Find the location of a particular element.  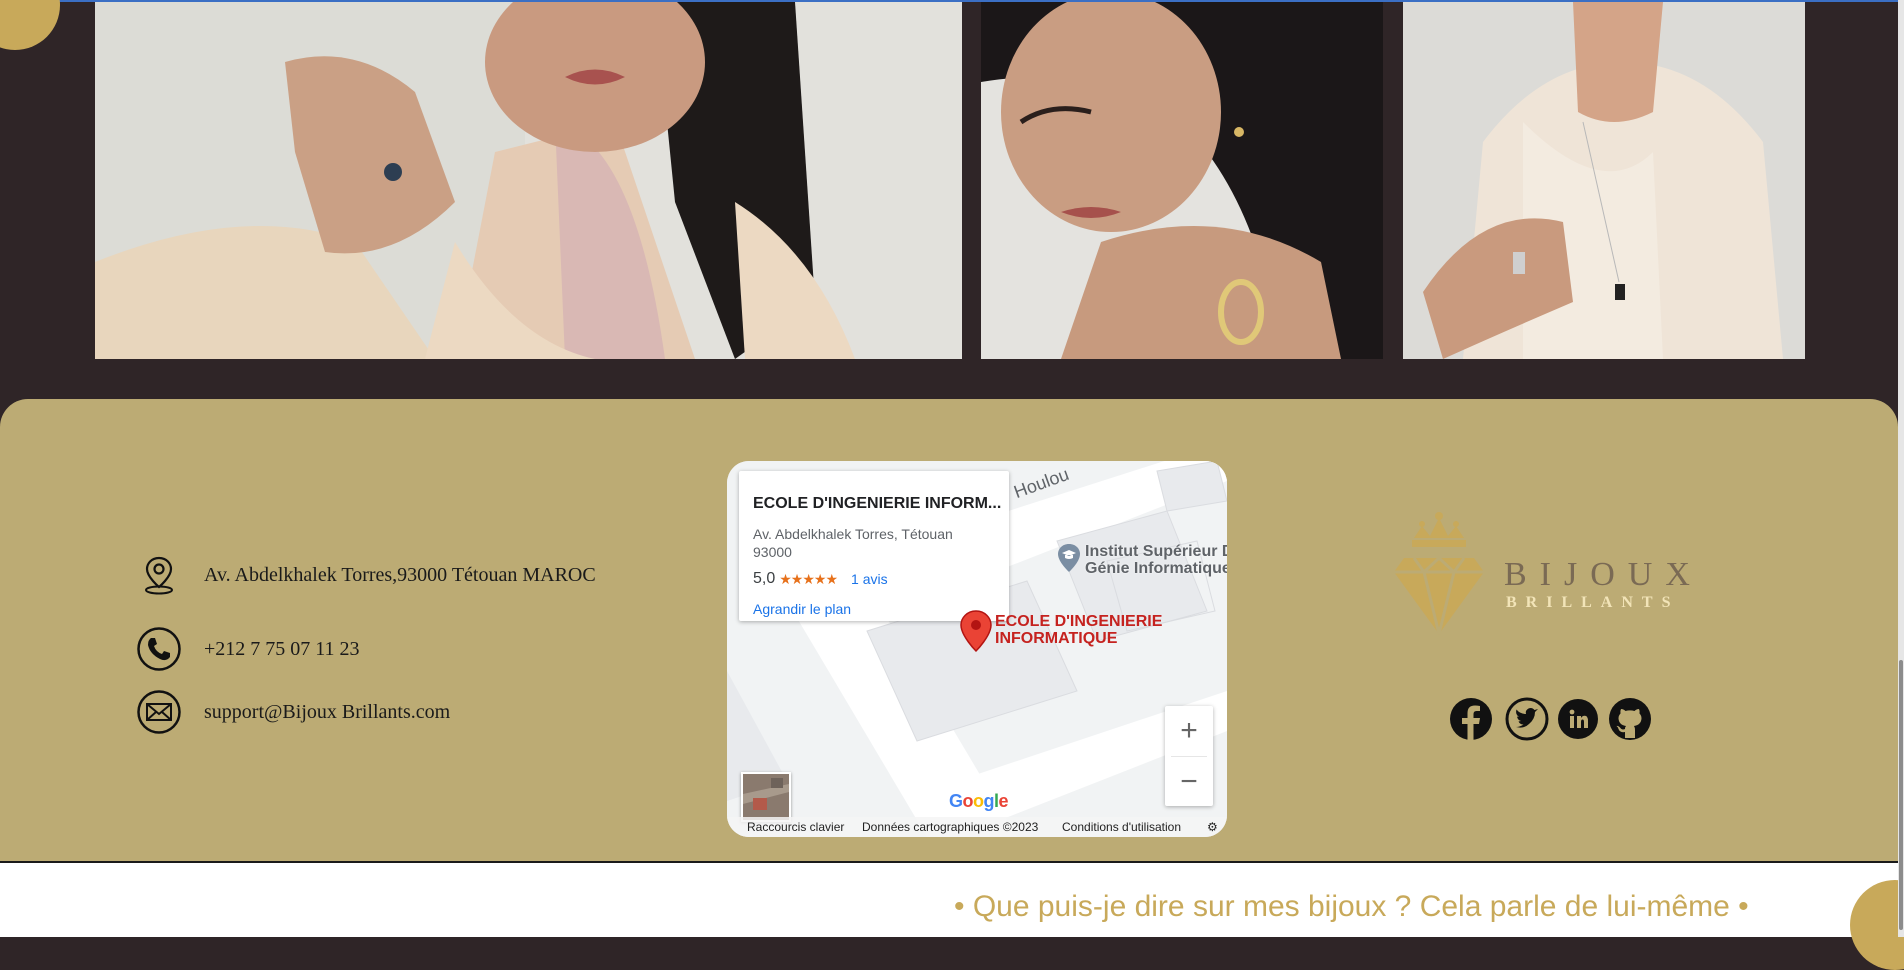

map-data-credit: Données cartographiques ©2023 is located at coordinates (950, 827).